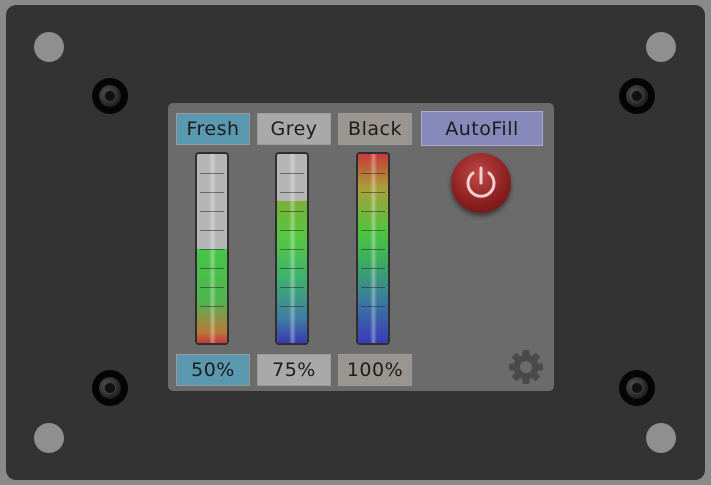 This screenshot has width=711, height=485. I want to click on gear-icon, so click(526, 367).